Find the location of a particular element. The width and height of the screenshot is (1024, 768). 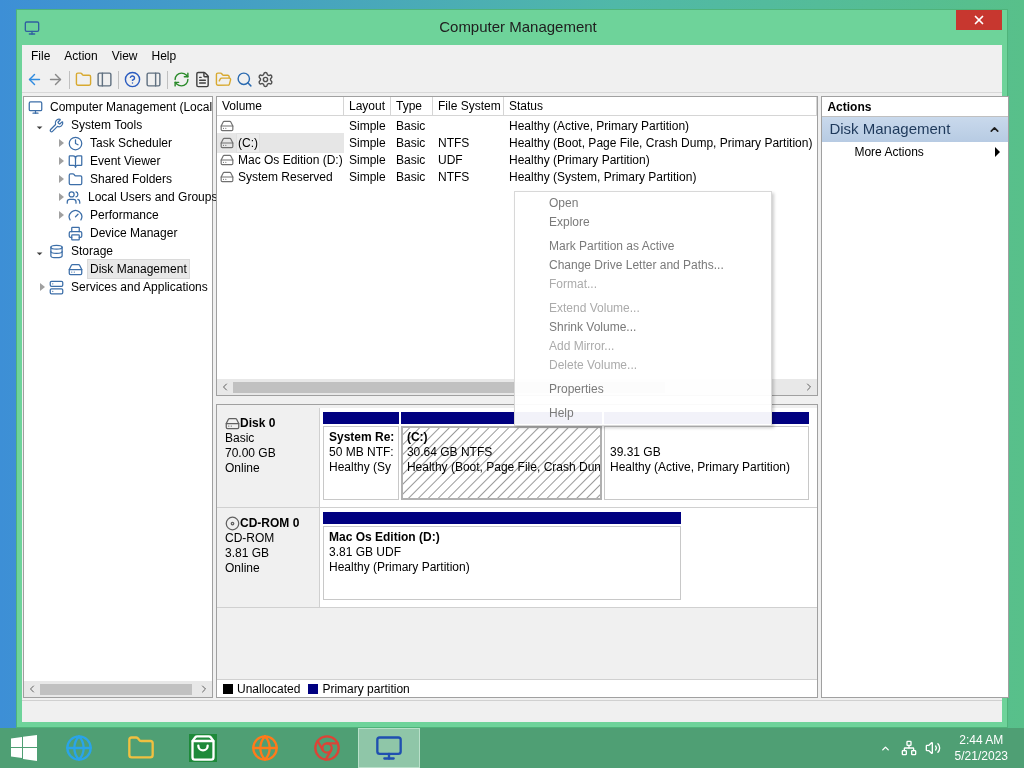

disk-type: Basic is located at coordinates (240, 438).